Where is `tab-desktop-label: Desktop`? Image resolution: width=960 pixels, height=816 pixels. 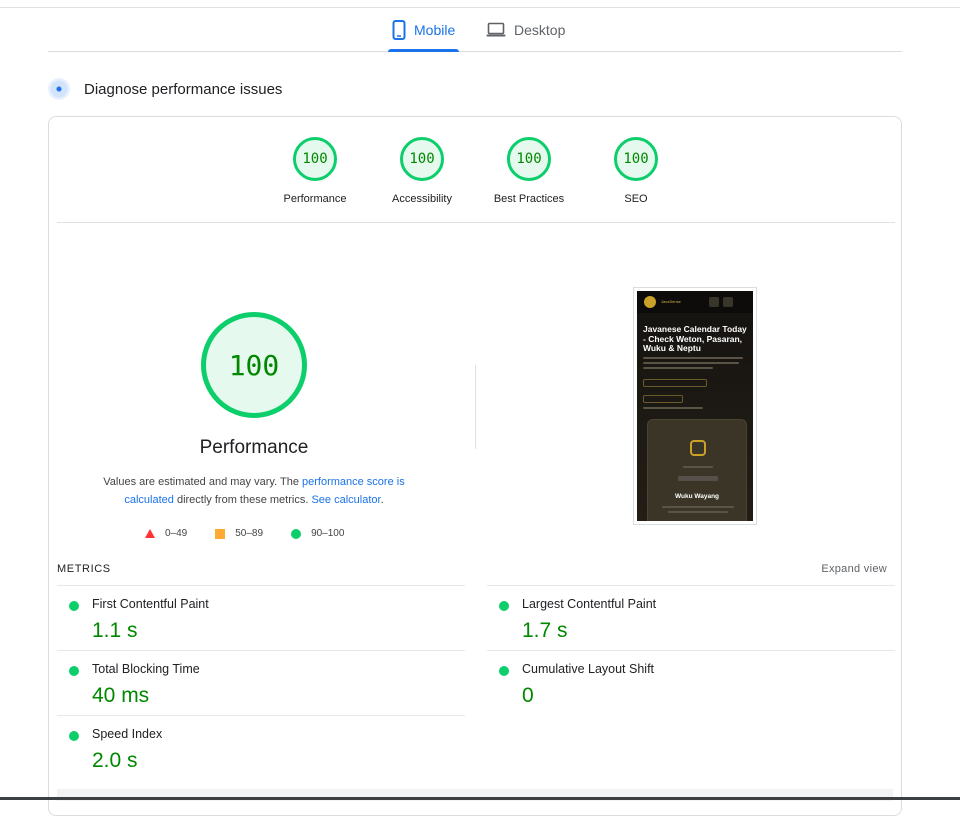 tab-desktop-label: Desktop is located at coordinates (540, 29).